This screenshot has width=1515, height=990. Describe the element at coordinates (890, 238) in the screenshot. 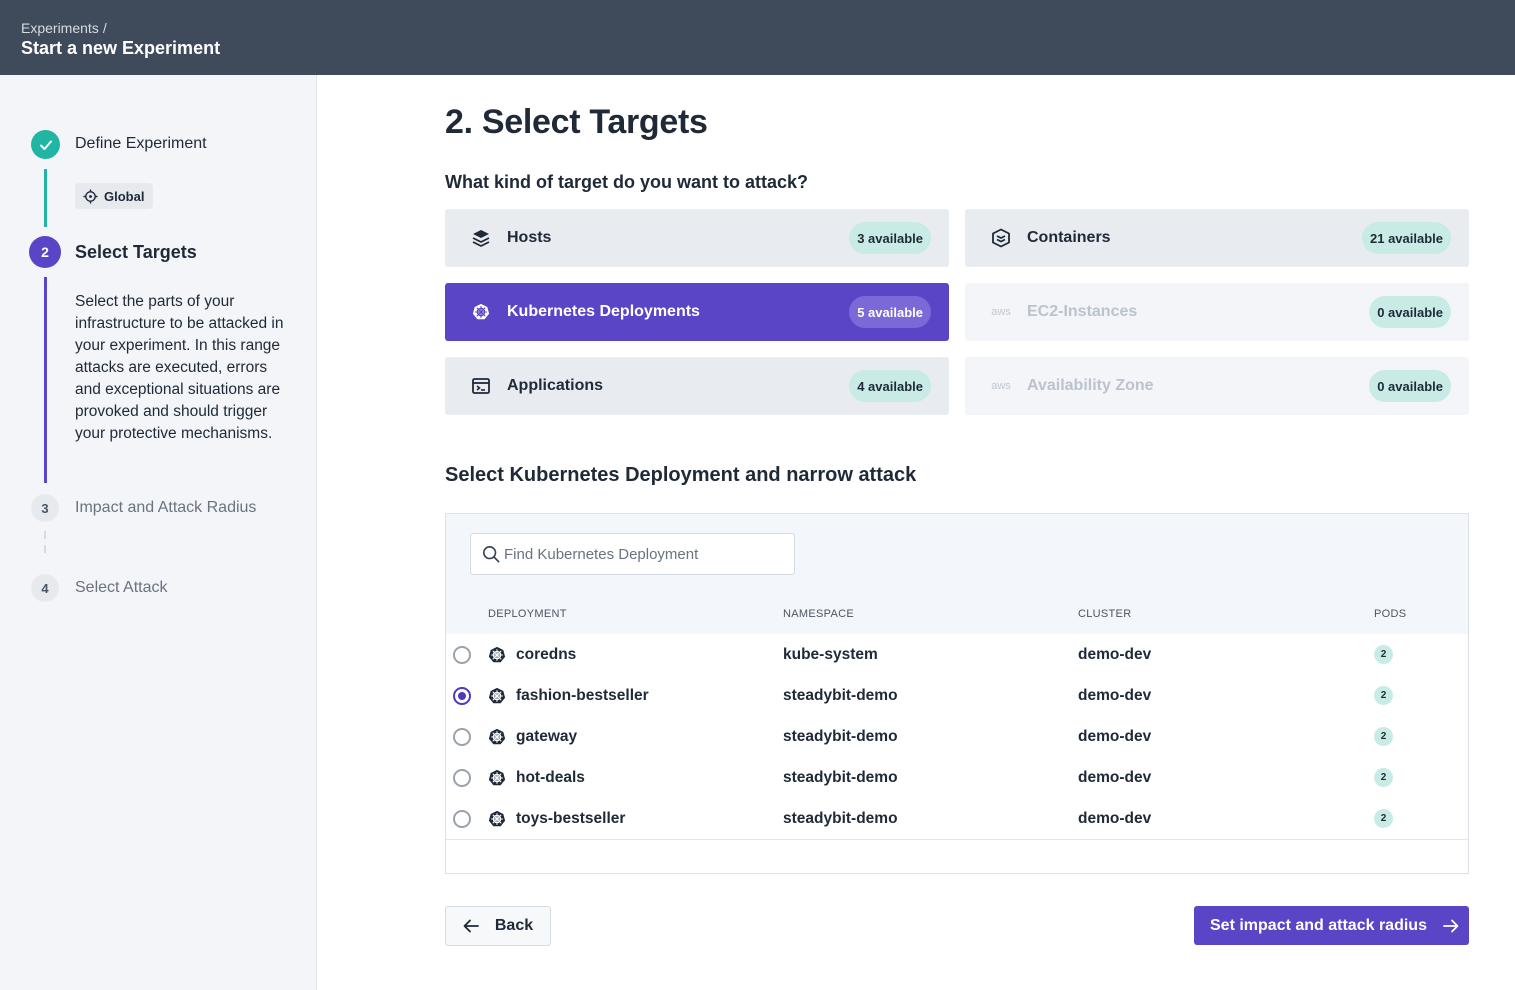

I see `available-count-badge: 3 available` at that location.